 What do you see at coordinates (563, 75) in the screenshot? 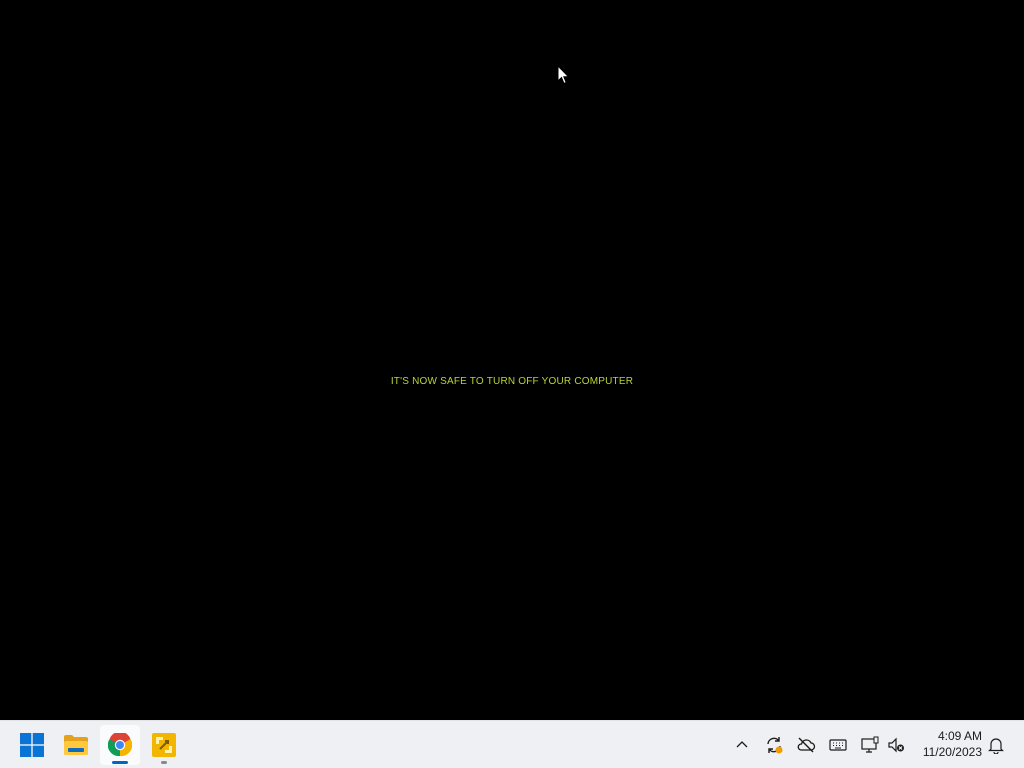
I see `mouse-cursor-icon` at bounding box center [563, 75].